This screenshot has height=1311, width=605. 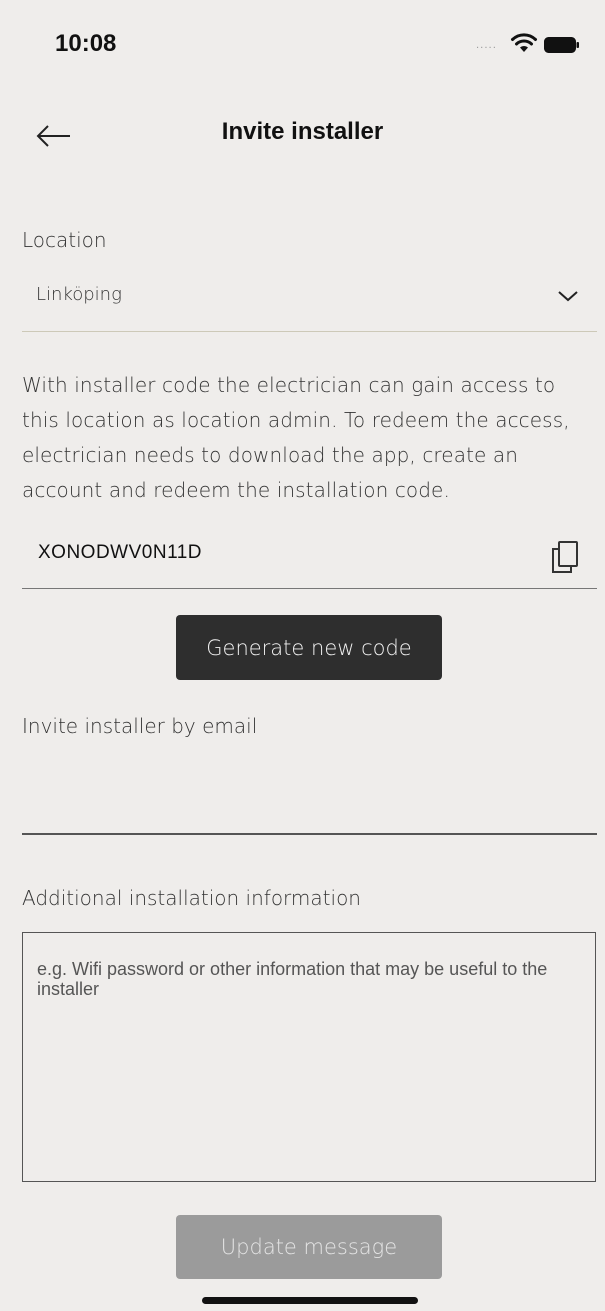 What do you see at coordinates (140, 726) in the screenshot?
I see `email-label: Invite installer by email` at bounding box center [140, 726].